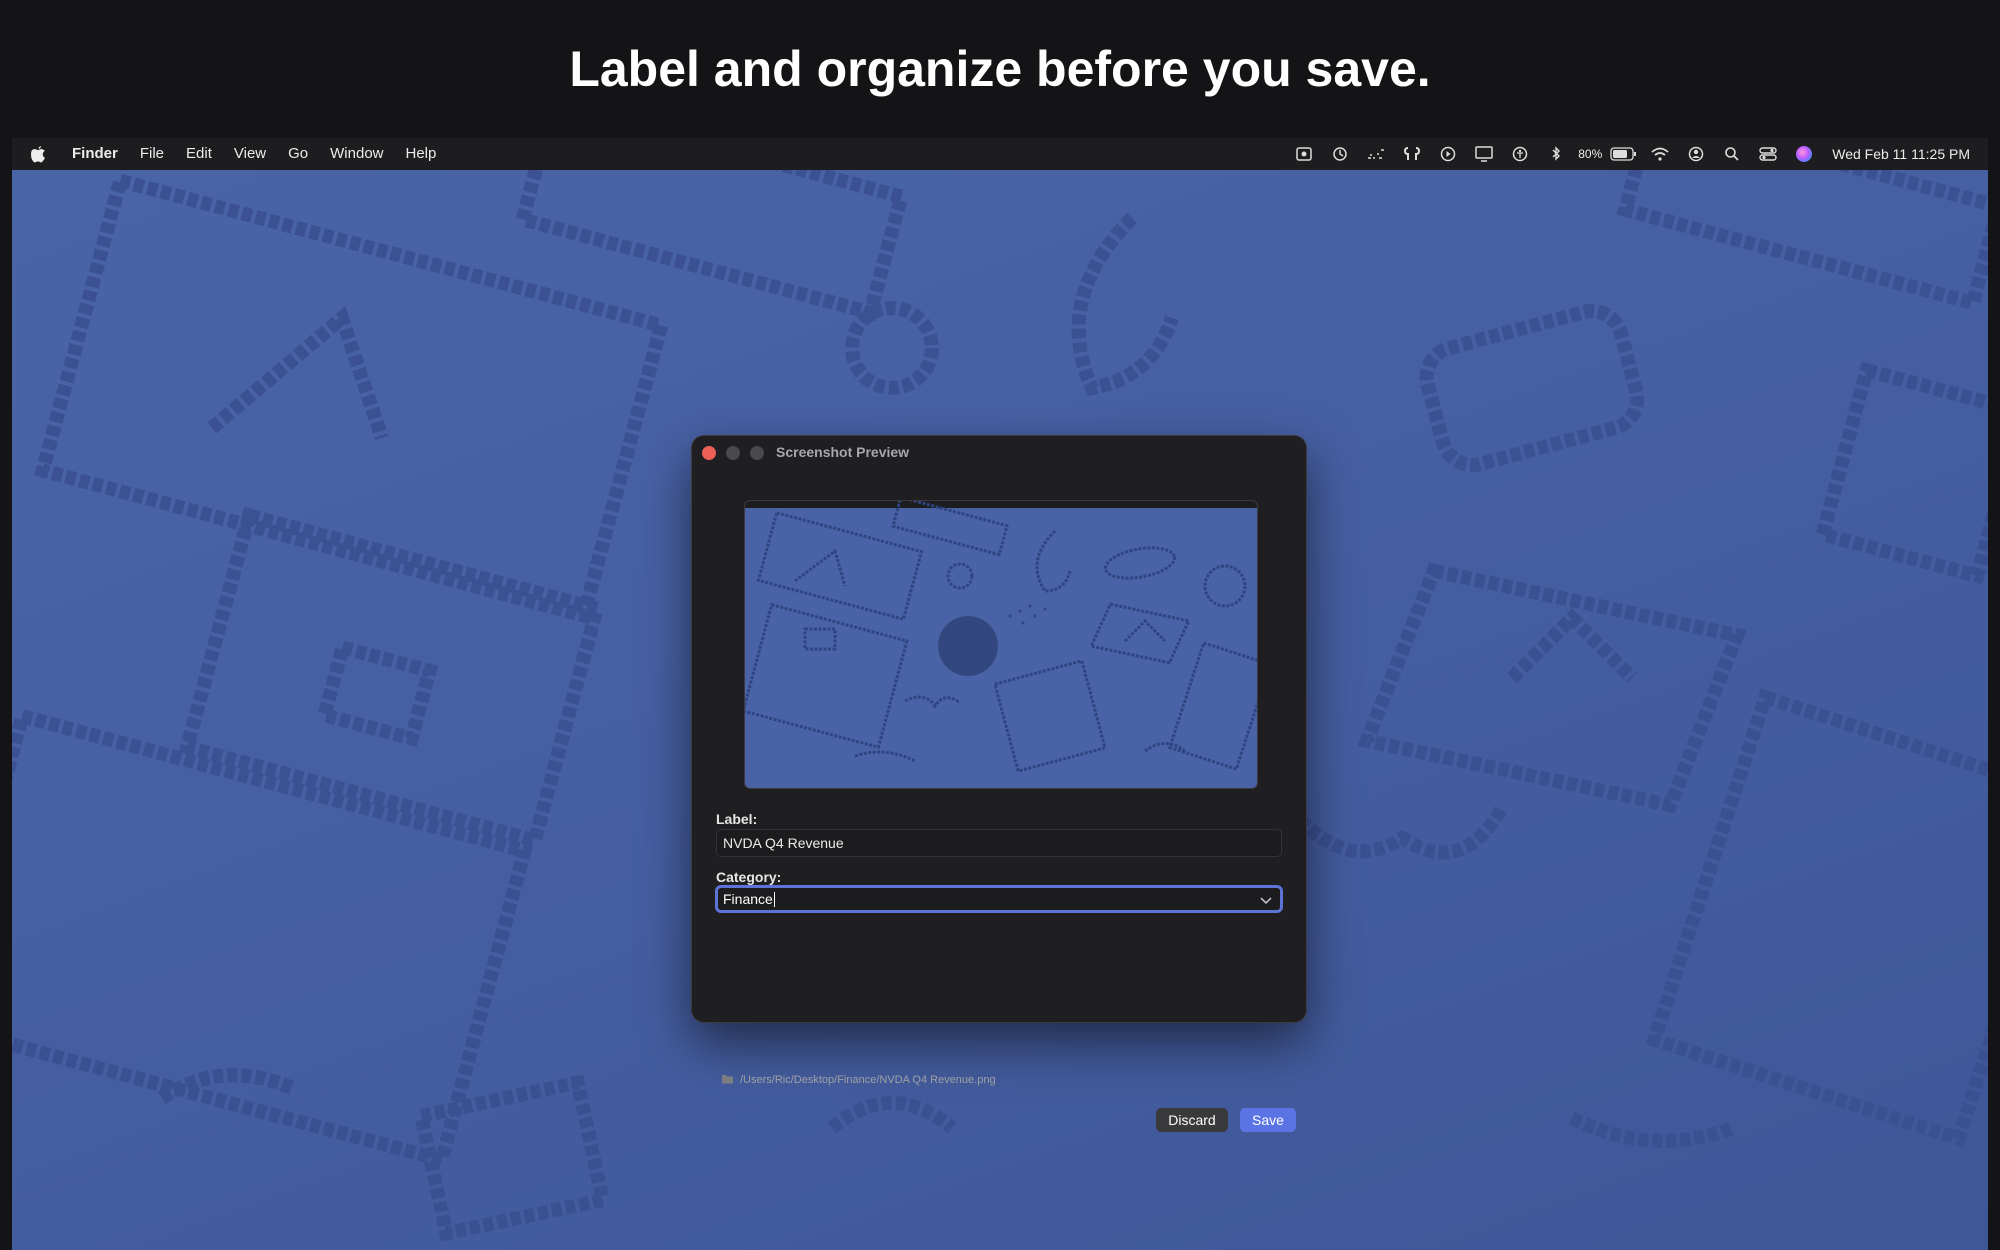 Image resolution: width=2000 pixels, height=1250 pixels. Describe the element at coordinates (1901, 154) in the screenshot. I see `menubar-clock: Wed Feb 11 11:25 PM` at that location.